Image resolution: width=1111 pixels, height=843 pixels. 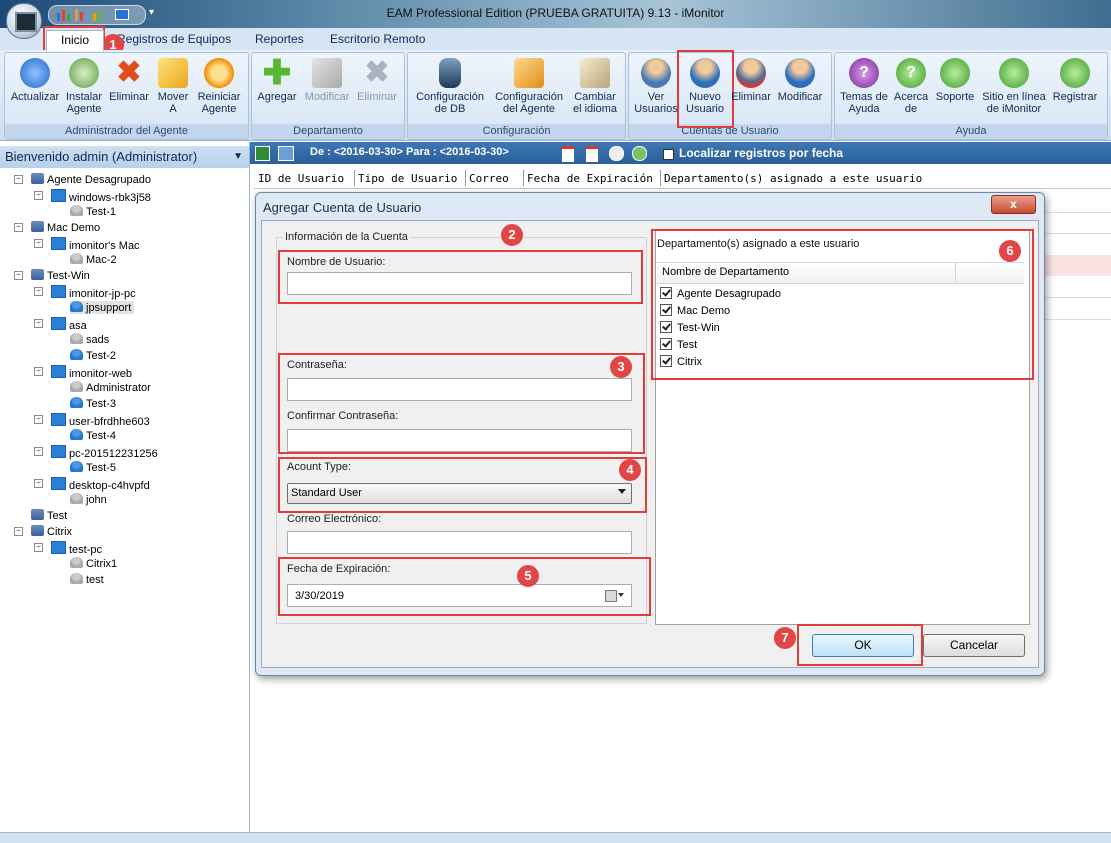 I want to click on tree-label: test, so click(x=95, y=580).